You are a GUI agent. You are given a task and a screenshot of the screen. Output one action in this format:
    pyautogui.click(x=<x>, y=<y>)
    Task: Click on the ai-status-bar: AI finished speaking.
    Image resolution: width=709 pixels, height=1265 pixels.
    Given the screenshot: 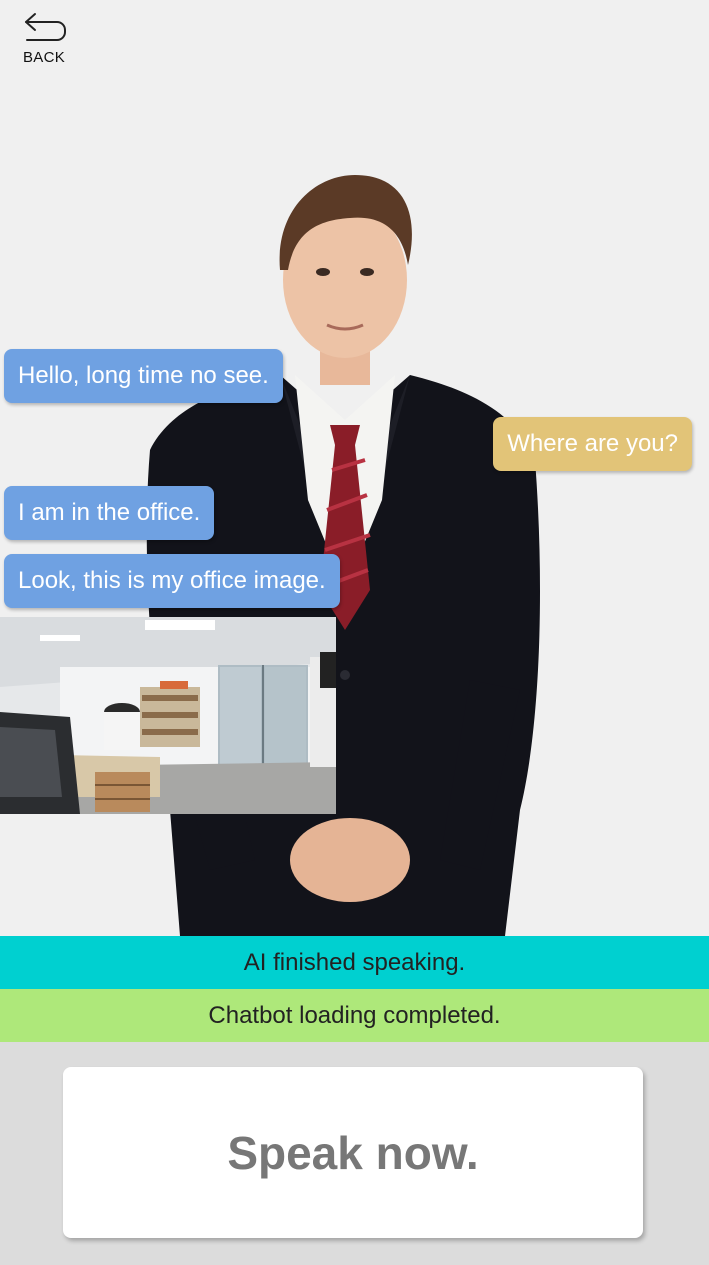 What is the action you would take?
    pyautogui.click(x=354, y=962)
    